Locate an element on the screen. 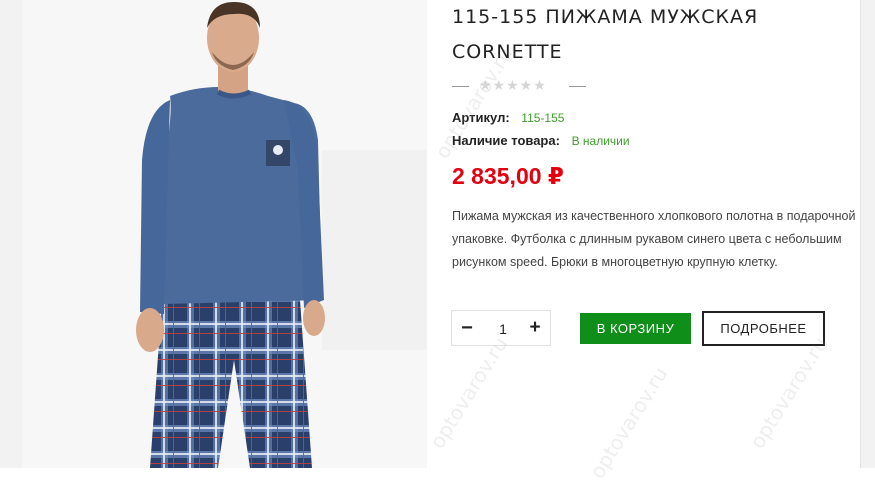 The image size is (875, 483). star-rating-icon: ★★★★★ is located at coordinates (513, 85).